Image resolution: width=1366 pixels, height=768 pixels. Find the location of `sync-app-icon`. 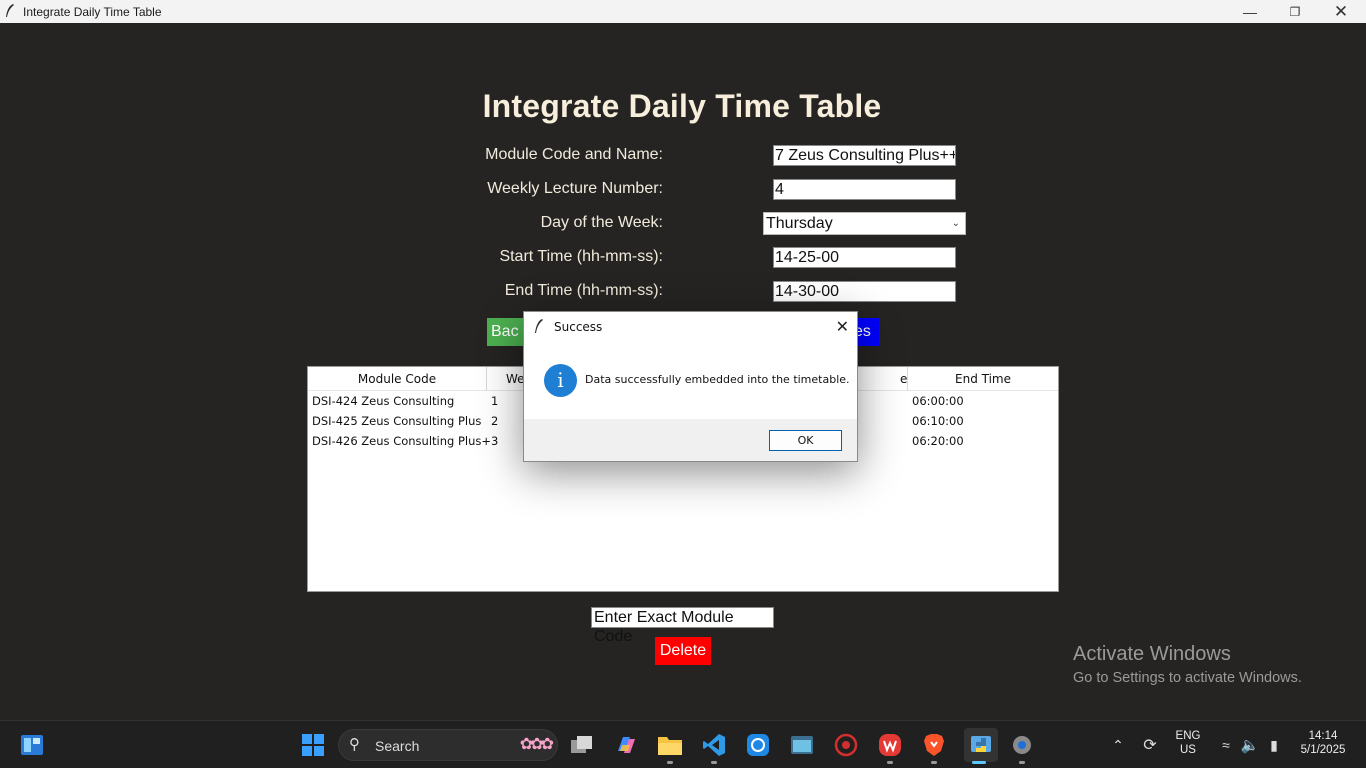

sync-app-icon is located at coordinates (758, 745).